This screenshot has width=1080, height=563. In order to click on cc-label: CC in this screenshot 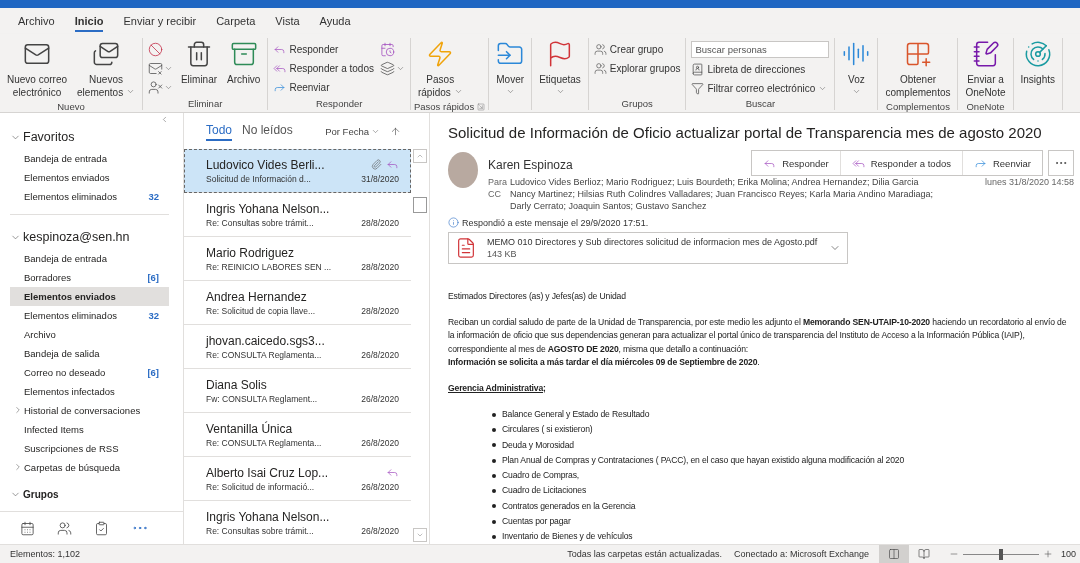, I will do `click(495, 194)`.